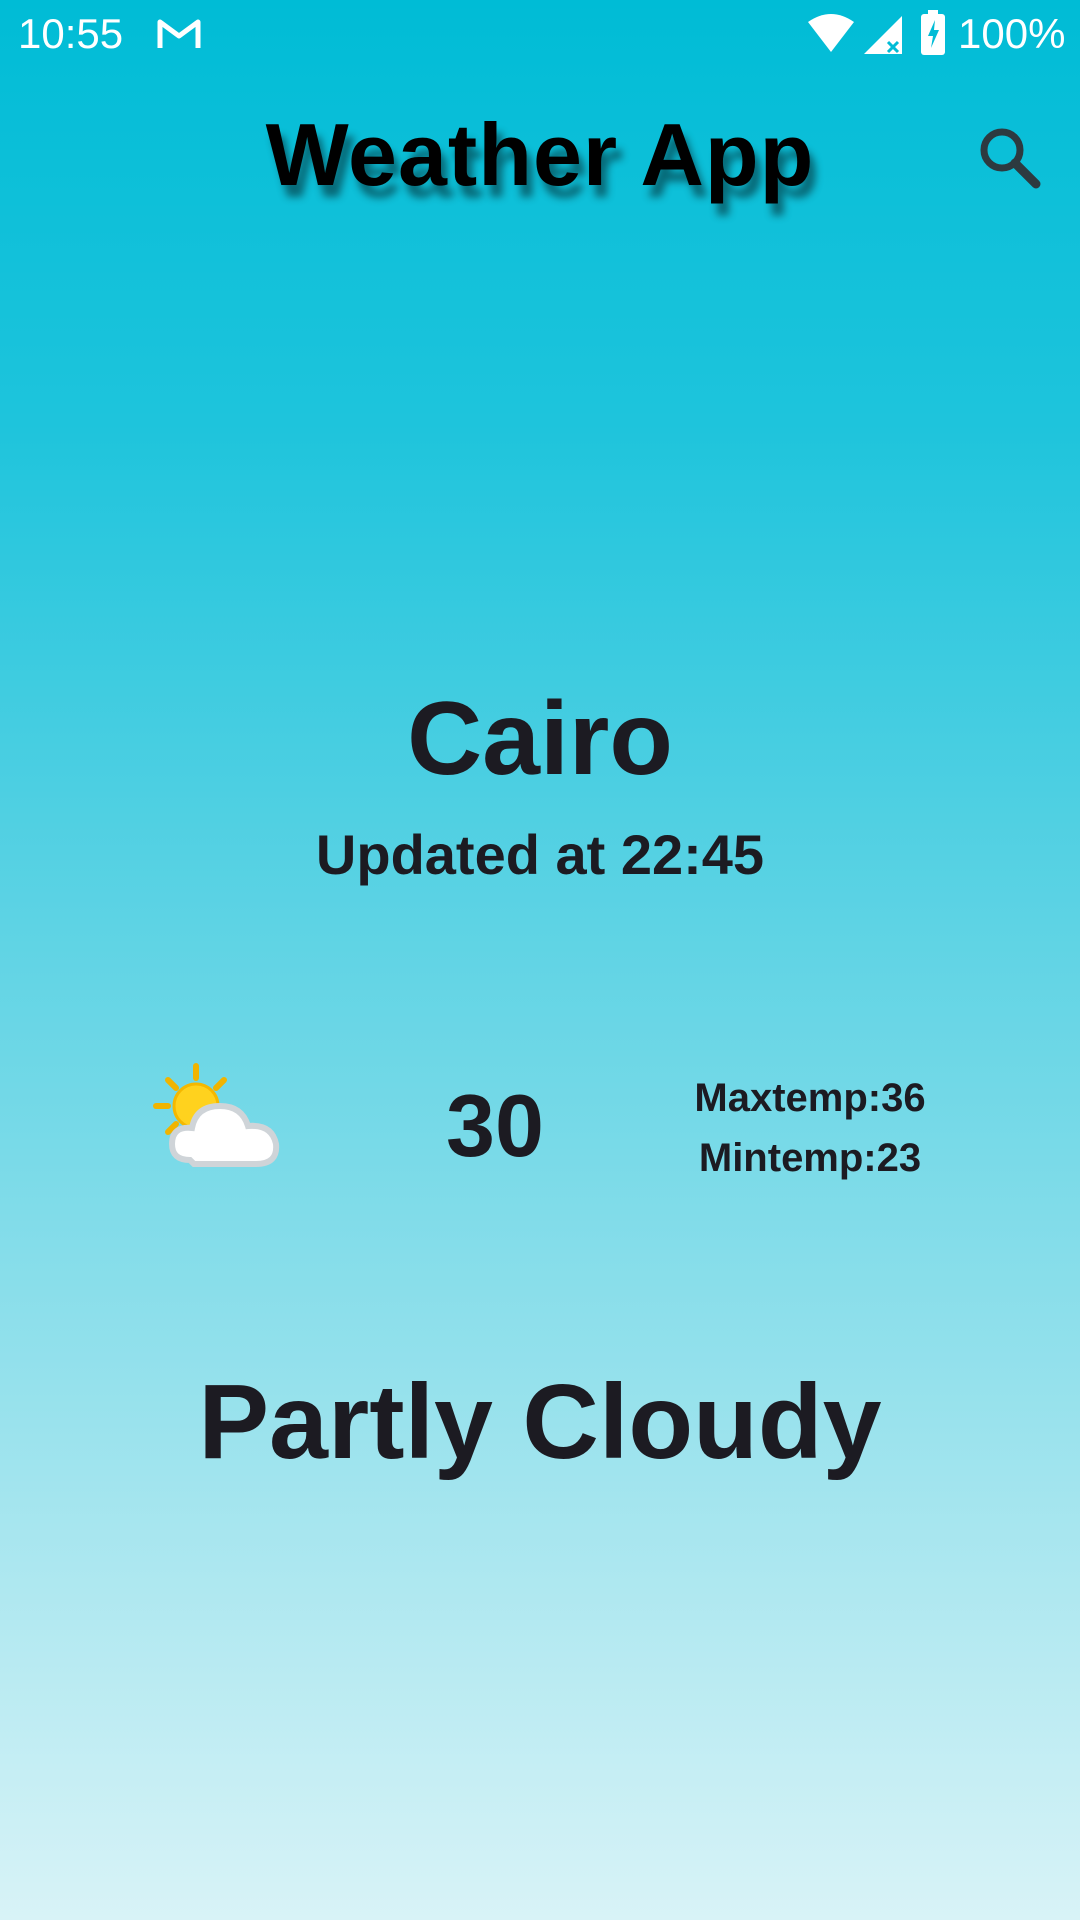 This screenshot has width=1080, height=1920. Describe the element at coordinates (1009, 157) in the screenshot. I see `search-icon` at that location.